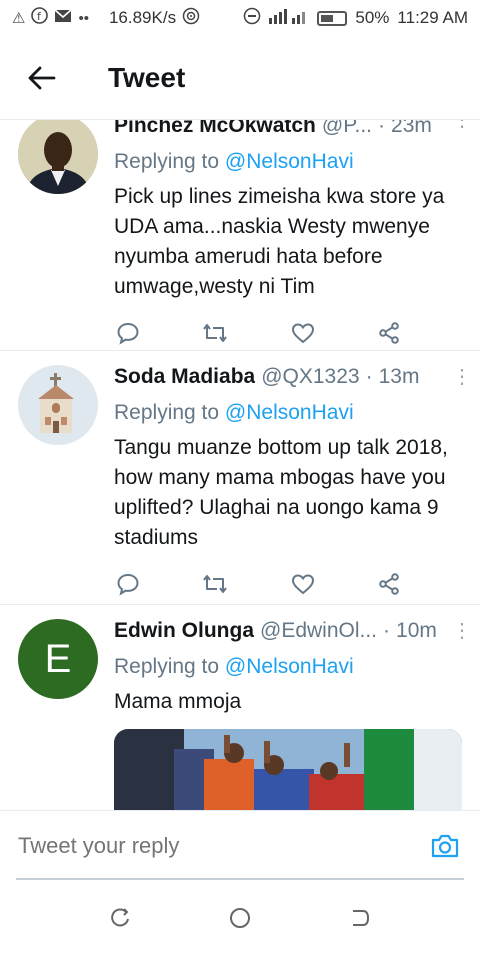  I want to click on recents-button, so click(120, 920).